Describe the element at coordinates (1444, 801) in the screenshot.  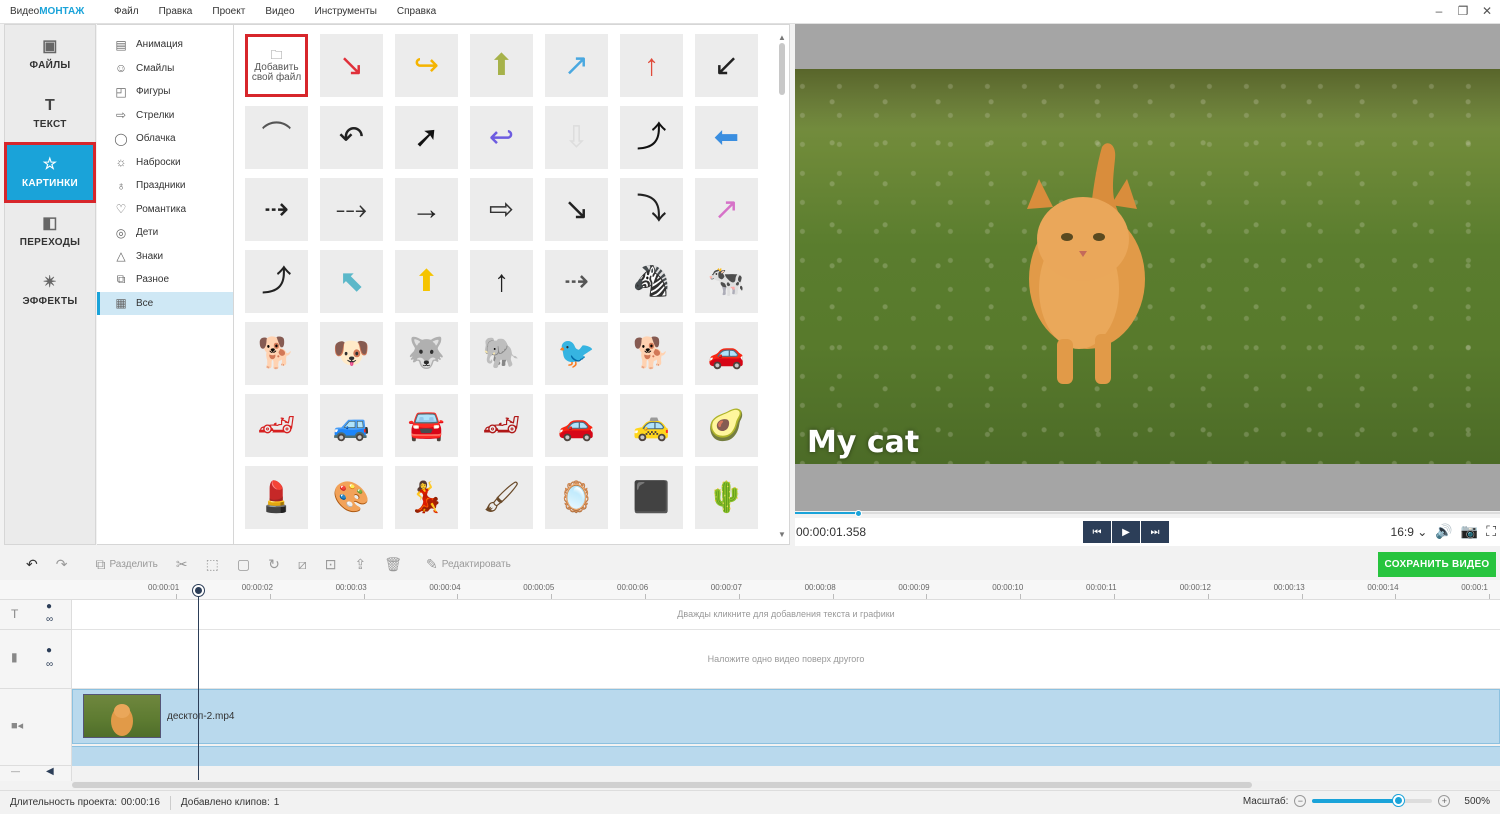
I see `zoom-in-icon: +` at that location.